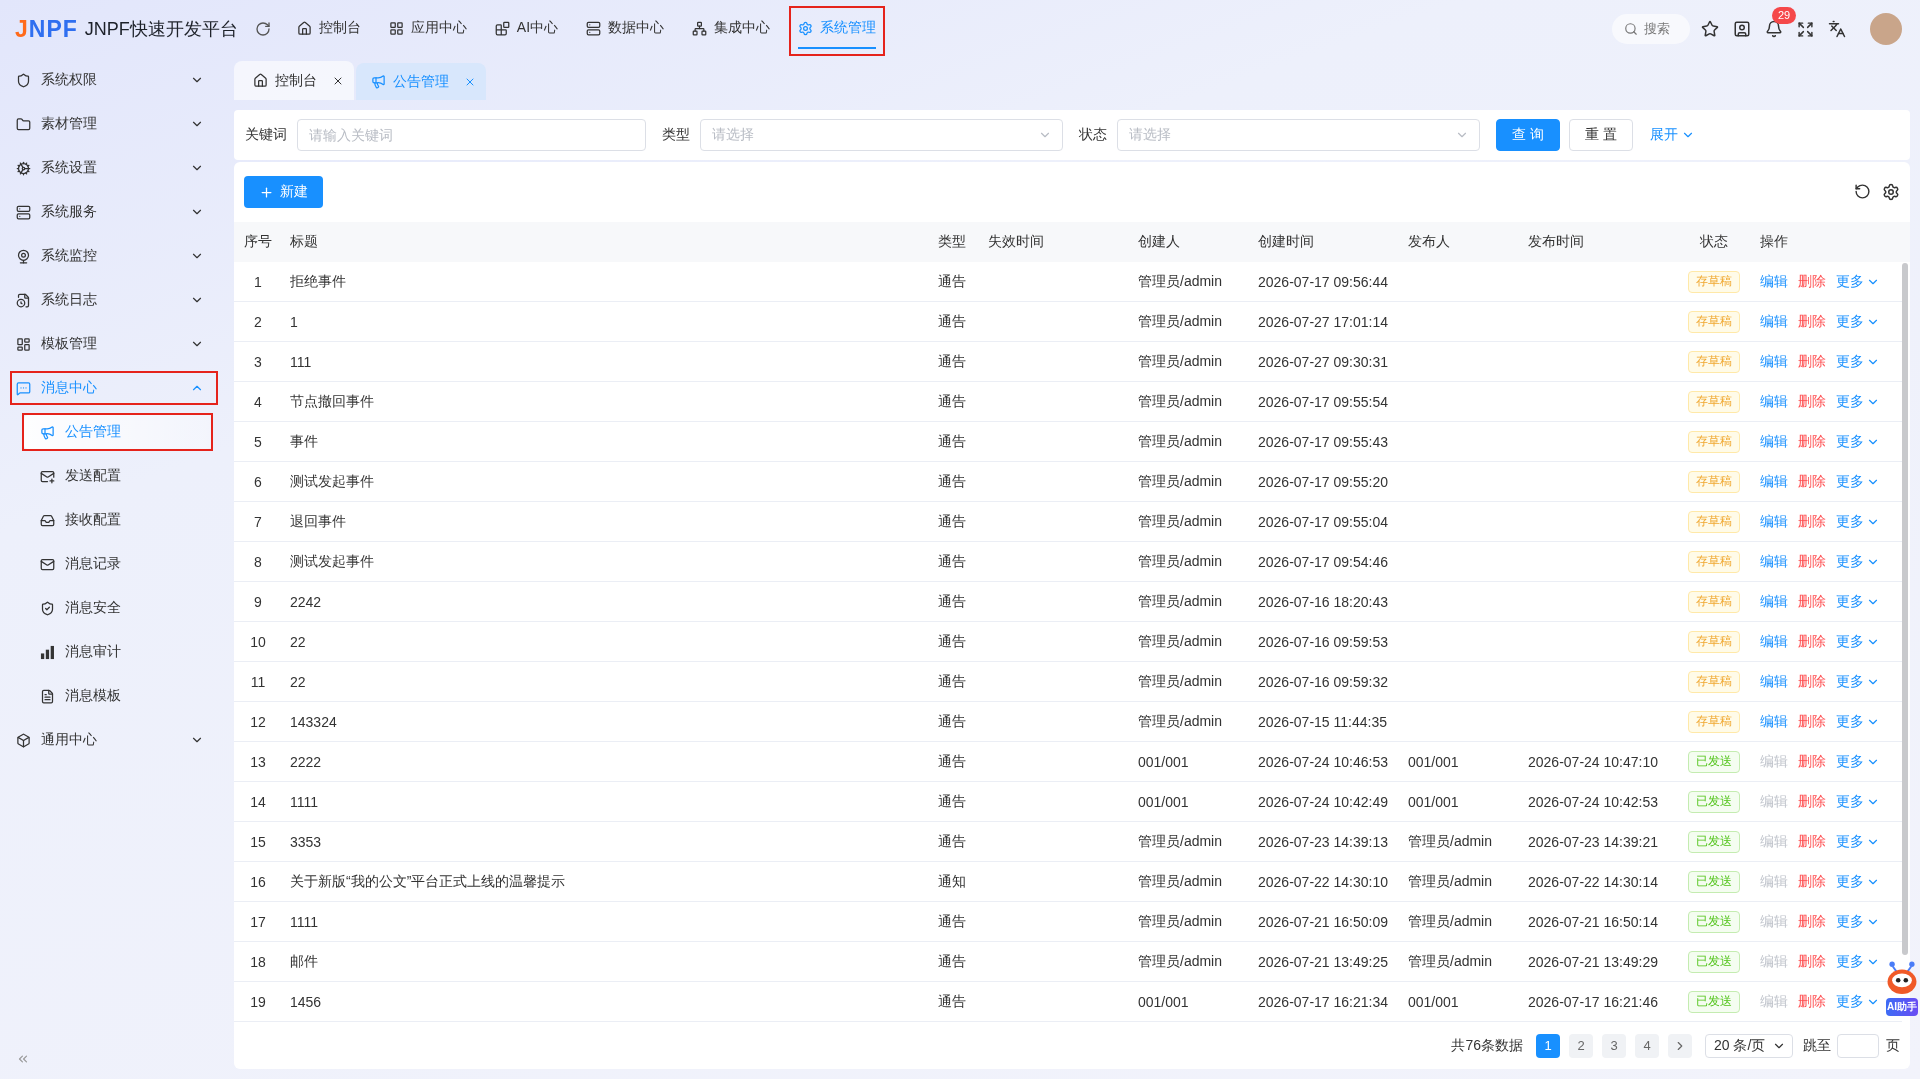 The width and height of the screenshot is (1920, 1079). I want to click on sidebar-subitem: 接收配置, so click(117, 520).